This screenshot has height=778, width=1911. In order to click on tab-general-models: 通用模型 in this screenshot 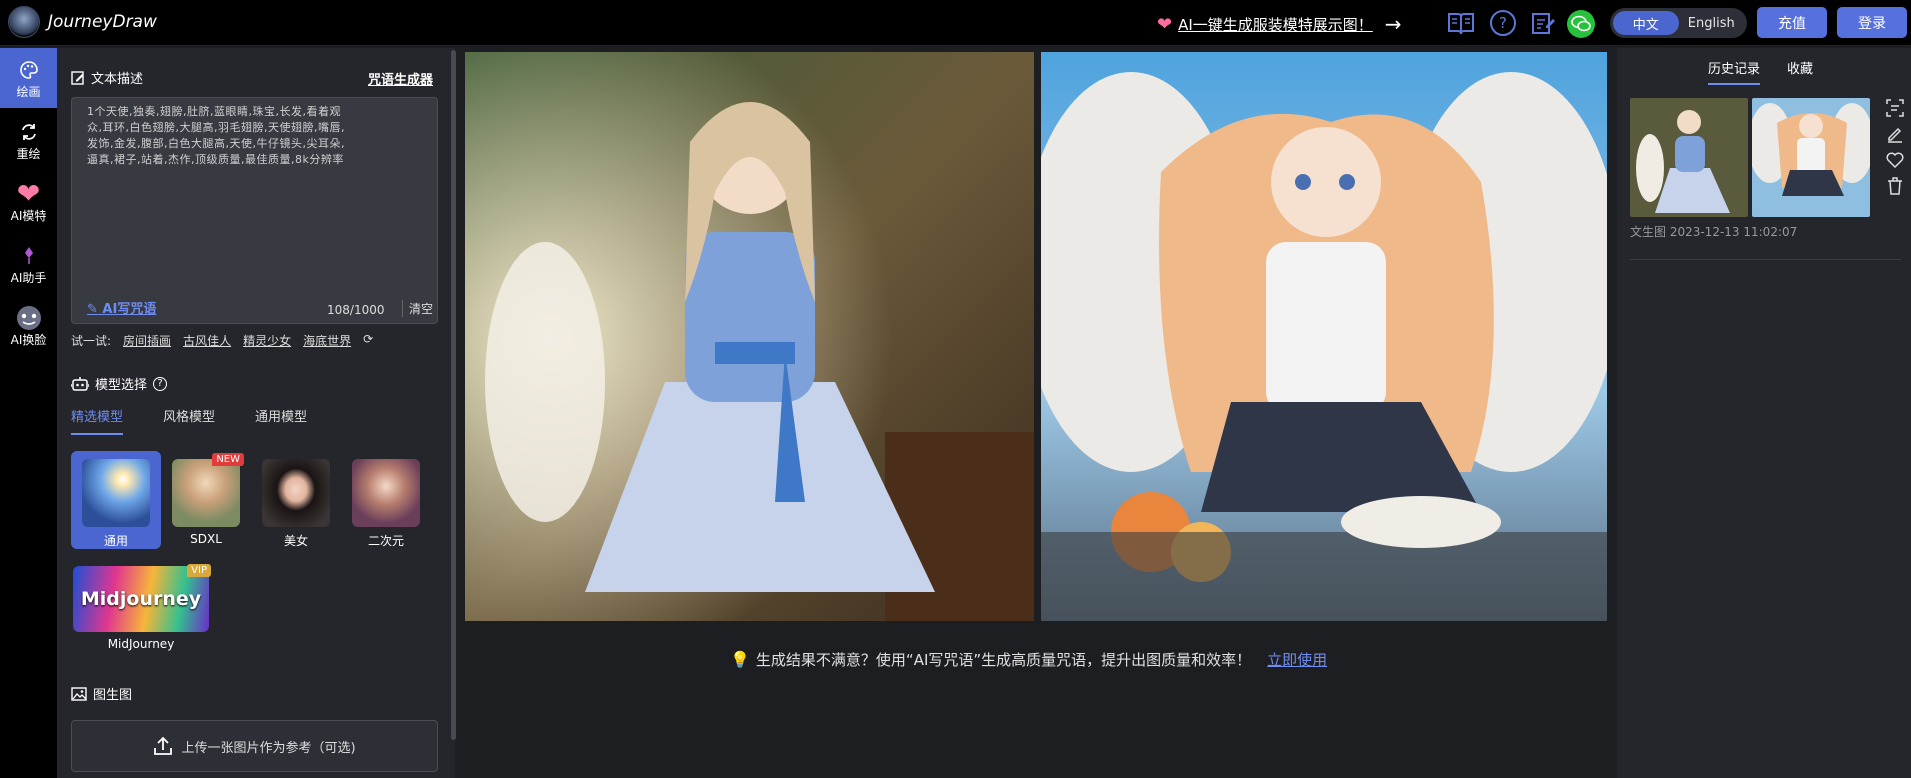, I will do `click(281, 420)`.